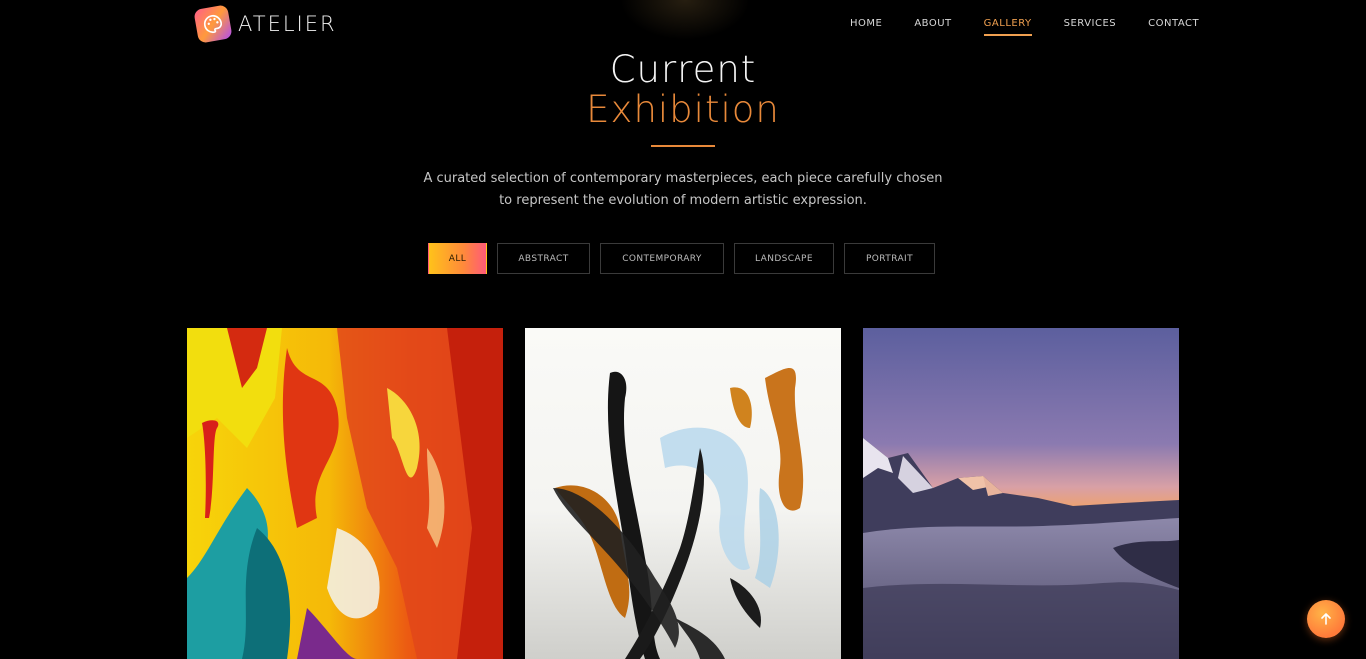 The width and height of the screenshot is (1366, 659). I want to click on mountain-photo-image, so click(1021, 493).